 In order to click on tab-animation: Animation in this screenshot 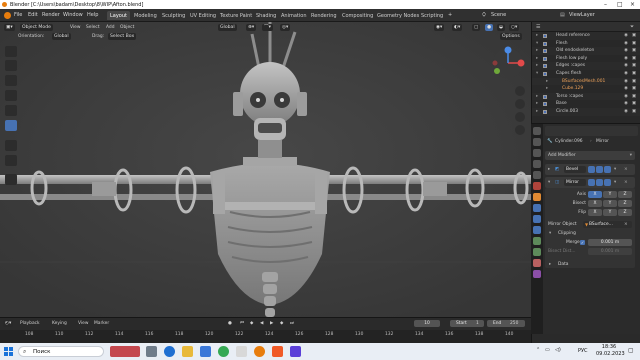, I will do `click(294, 15)`.